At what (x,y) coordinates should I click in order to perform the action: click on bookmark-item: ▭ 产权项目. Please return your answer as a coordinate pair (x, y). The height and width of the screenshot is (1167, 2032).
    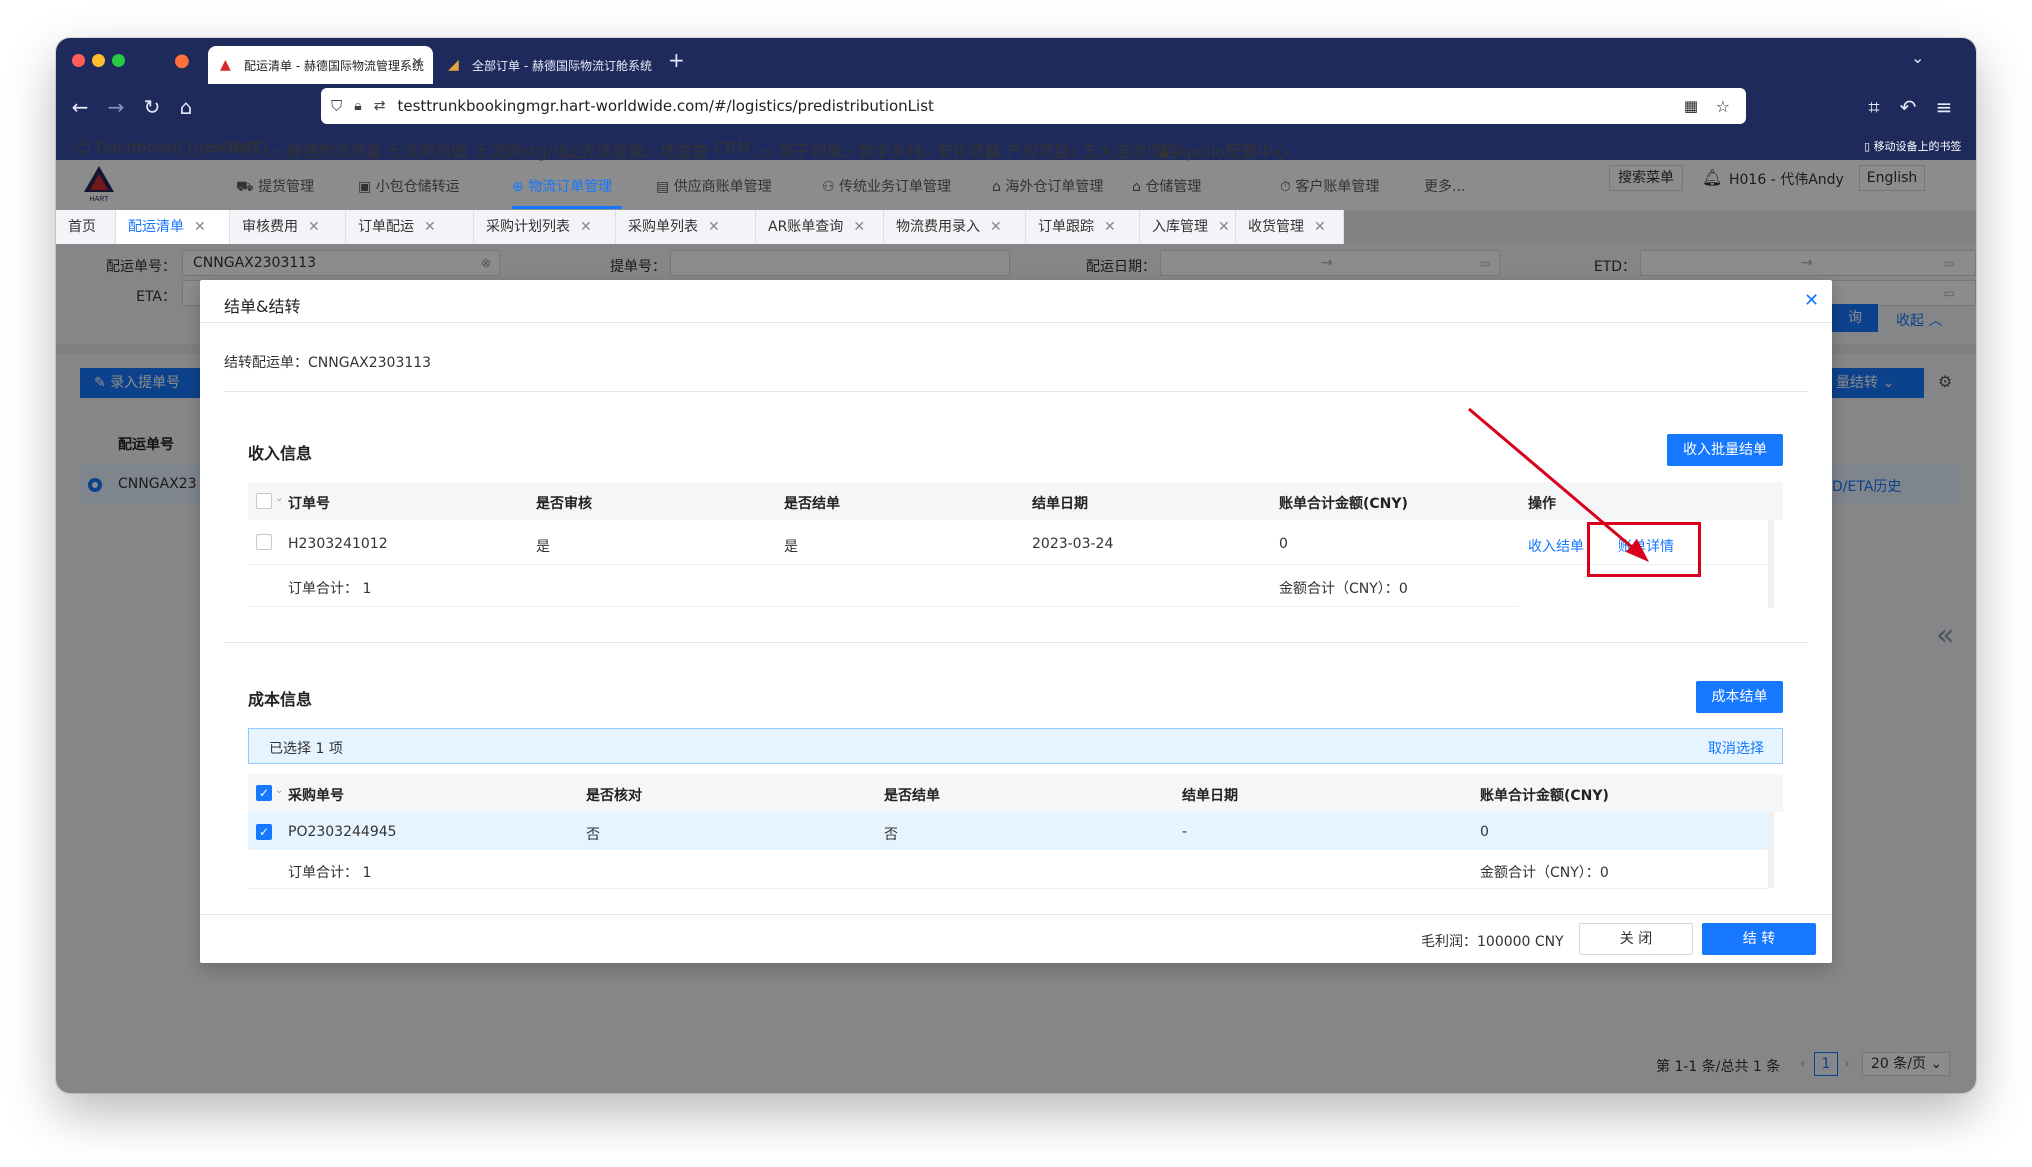
    Looking at the image, I should click on (1028, 150).